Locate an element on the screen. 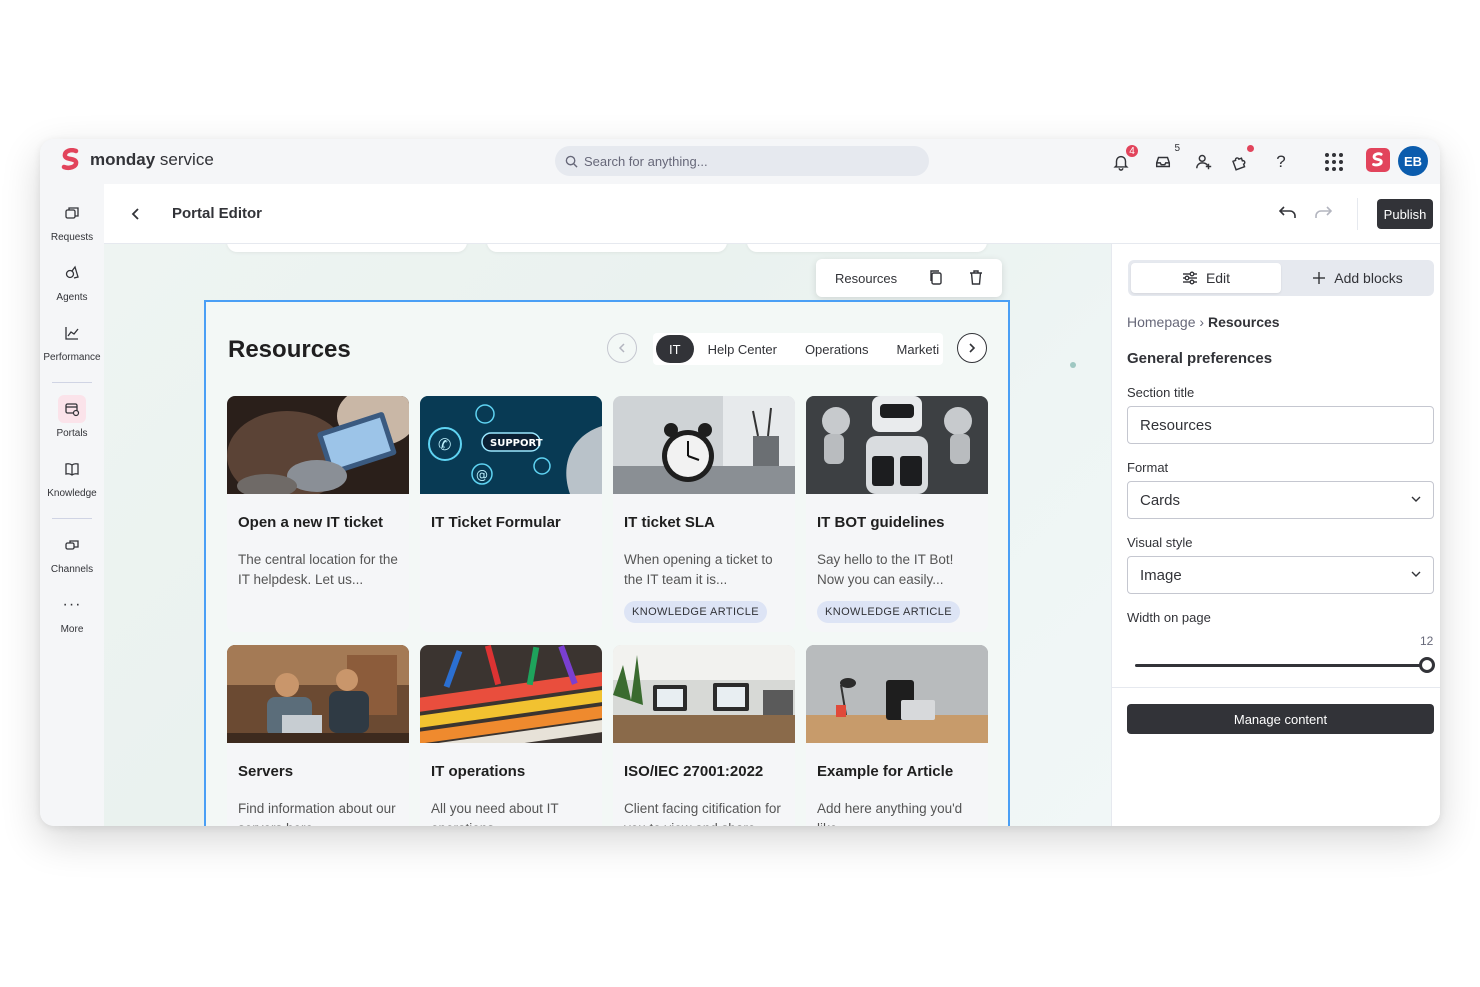  panel-mode-switch: Edit Add blocks is located at coordinates (1281, 278).